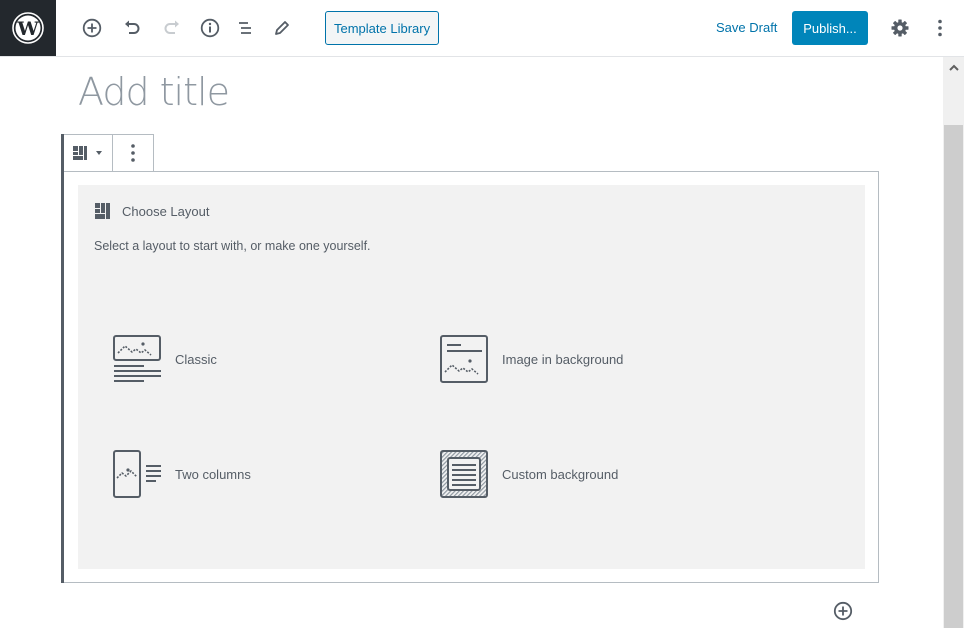 Image resolution: width=964 pixels, height=628 pixels. I want to click on block-more-options-button, so click(133, 153).